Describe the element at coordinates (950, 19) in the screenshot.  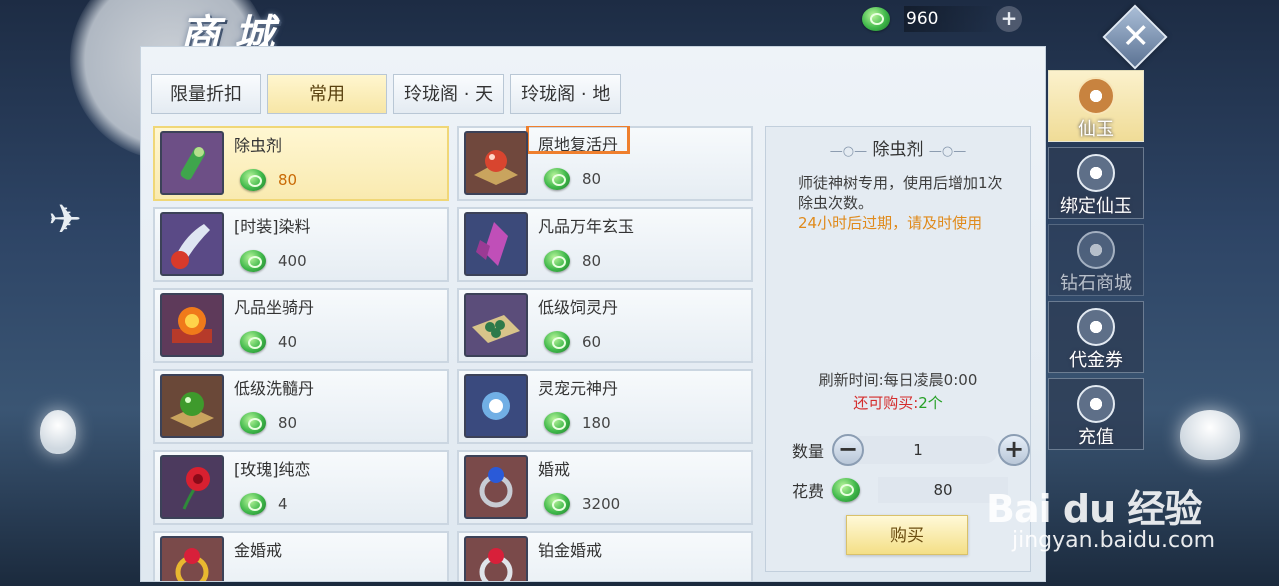
I see `currency-value: 960` at that location.